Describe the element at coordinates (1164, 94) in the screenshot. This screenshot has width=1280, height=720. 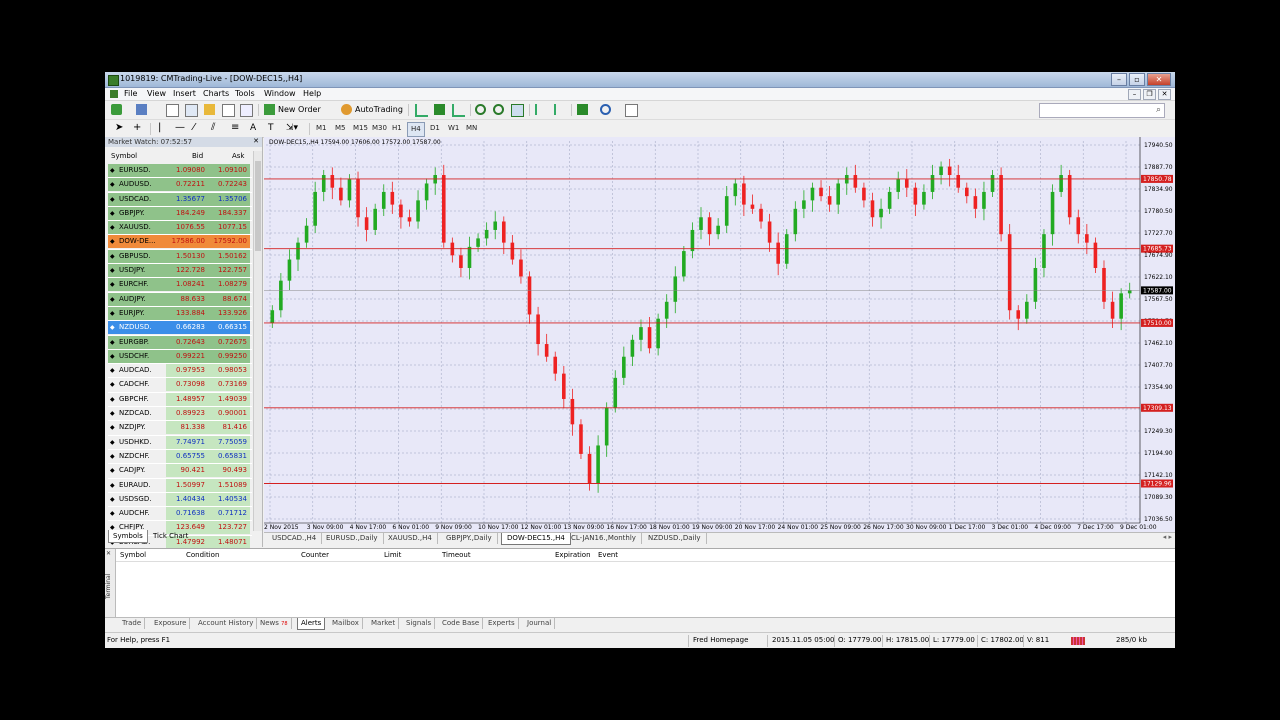
I see `mdi-close-button: ✕` at that location.